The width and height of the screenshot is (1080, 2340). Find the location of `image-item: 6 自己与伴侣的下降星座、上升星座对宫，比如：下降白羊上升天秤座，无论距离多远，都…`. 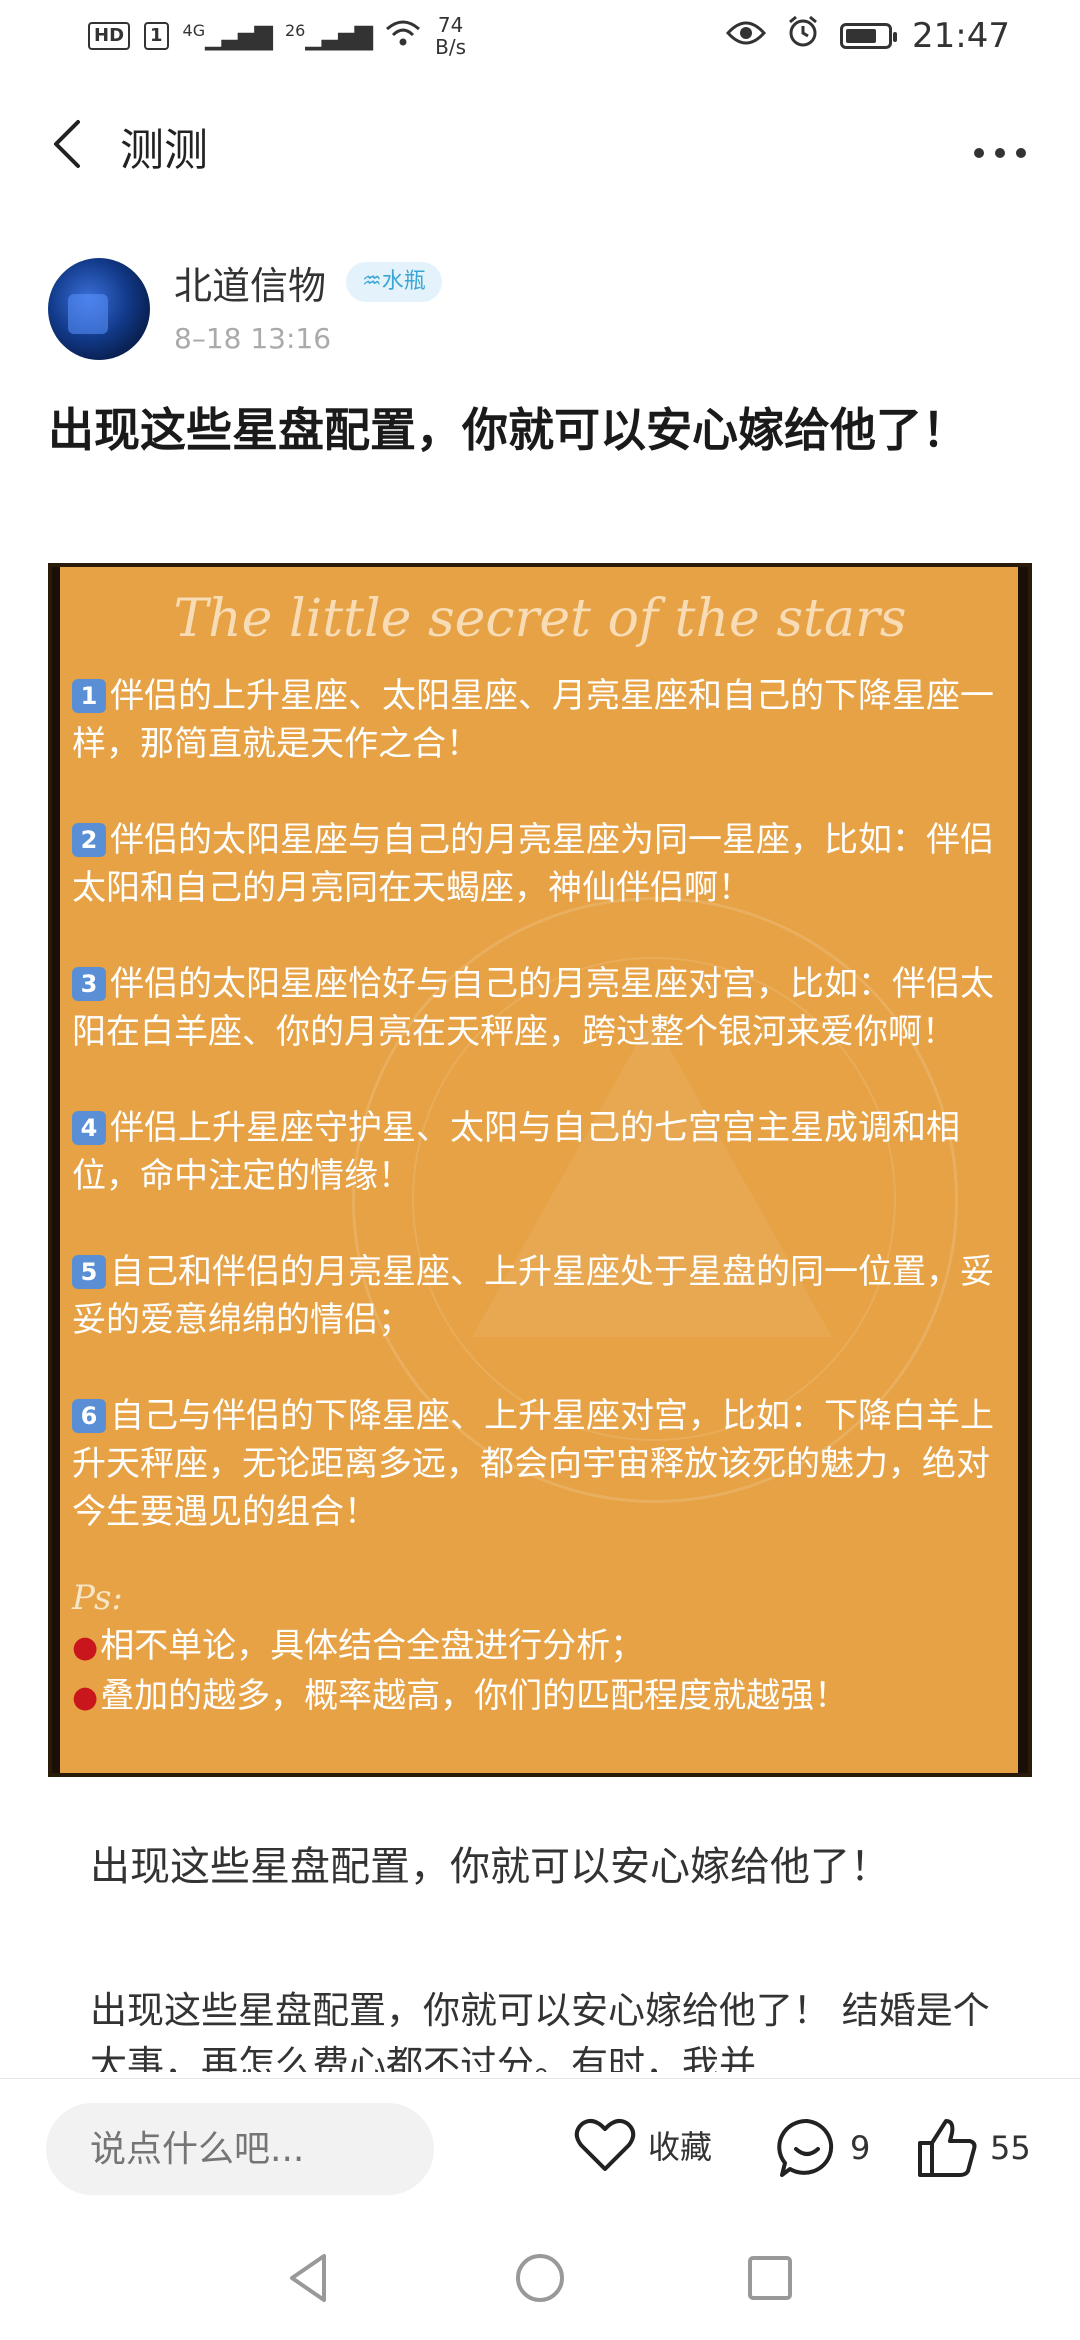

image-item: 6 自己与伴侣的下降星座、上升星座对宫，比如：下降白羊上升天秤座，无论距离多远，都… is located at coordinates (539, 1464).